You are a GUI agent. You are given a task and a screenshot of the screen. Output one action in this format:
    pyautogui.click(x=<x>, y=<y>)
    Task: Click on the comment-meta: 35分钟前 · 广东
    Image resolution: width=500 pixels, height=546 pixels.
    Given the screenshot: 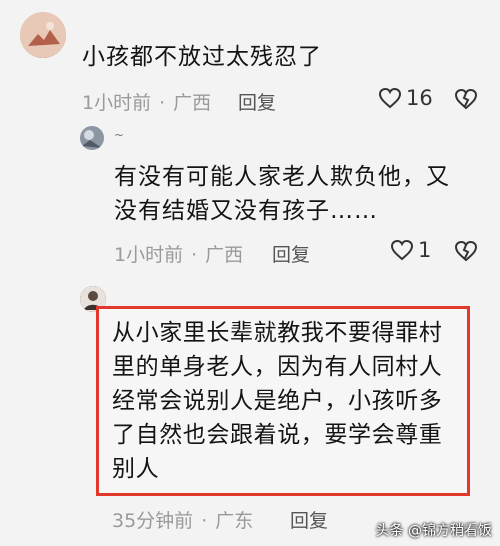 What is the action you would take?
    pyautogui.click(x=182, y=519)
    